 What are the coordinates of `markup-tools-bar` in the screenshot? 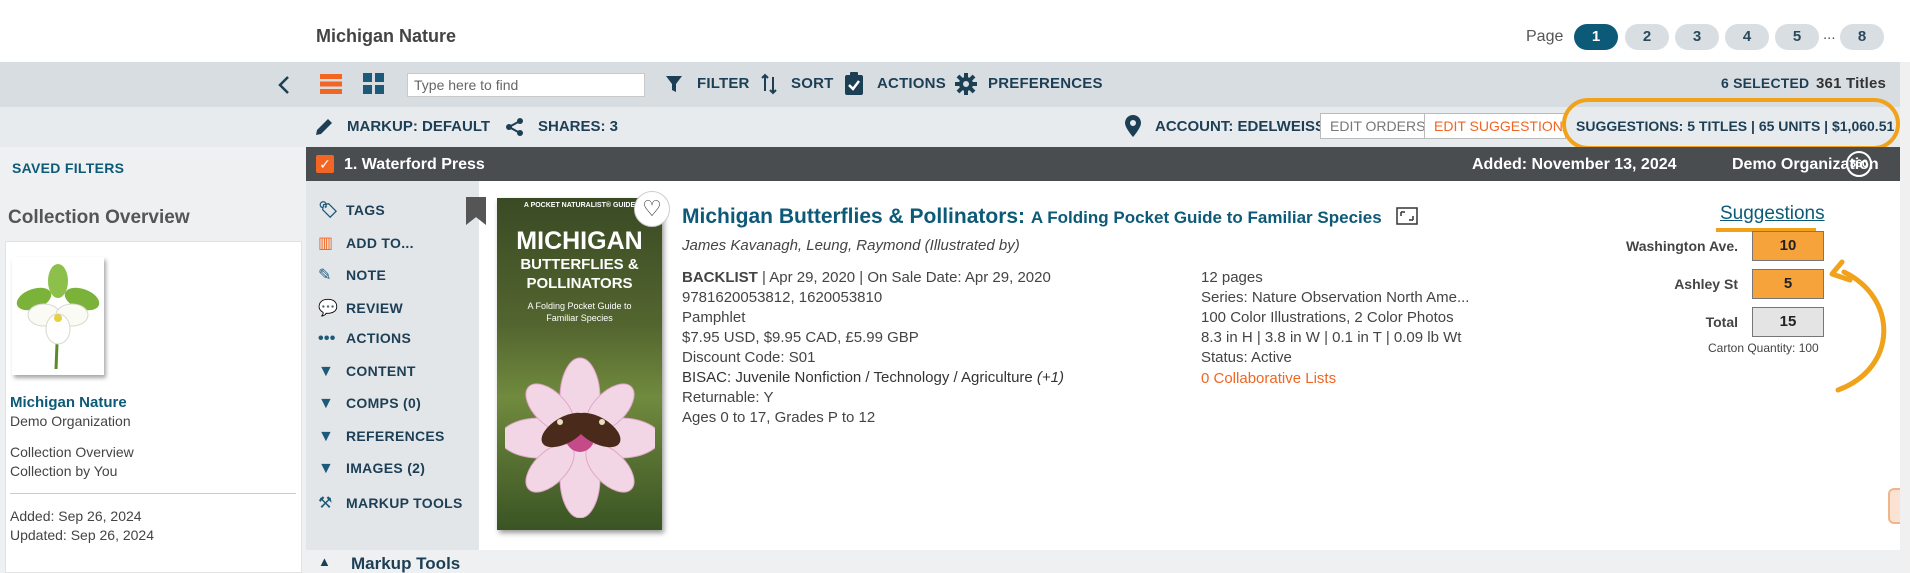 It's located at (1103, 561).